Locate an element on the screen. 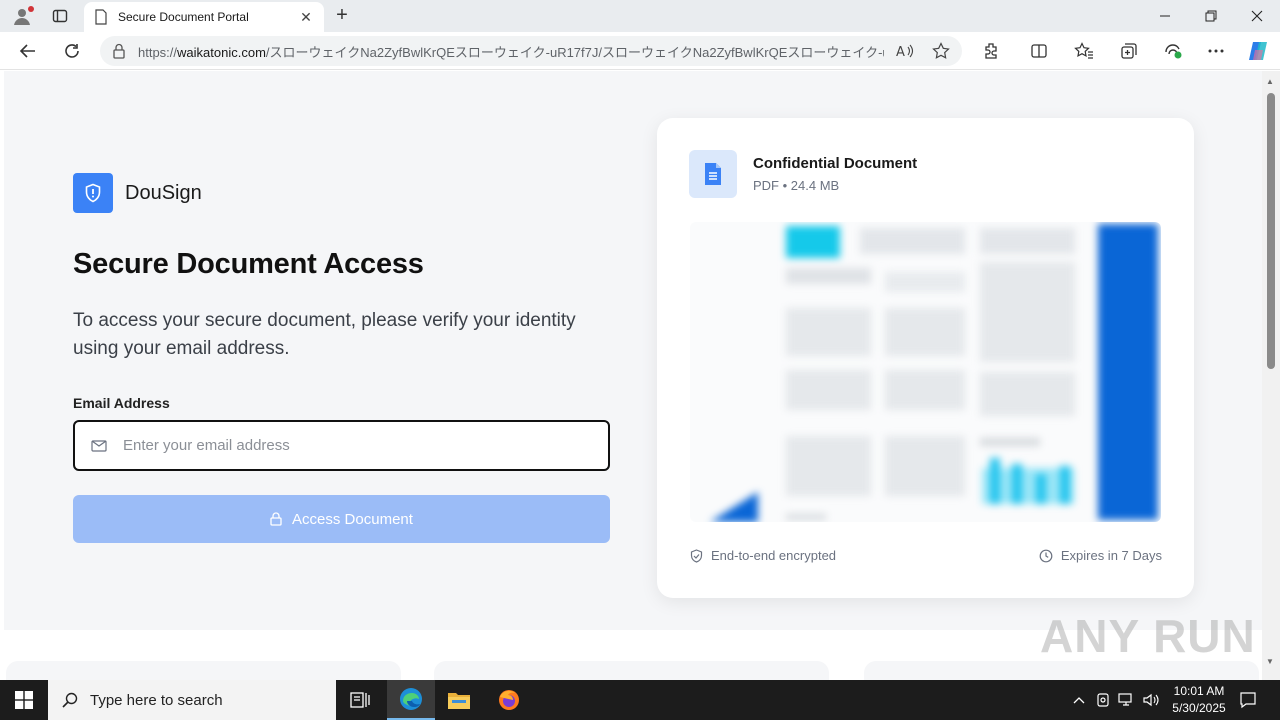 The height and width of the screenshot is (720, 1280). access-document-label: Access Document is located at coordinates (352, 519).